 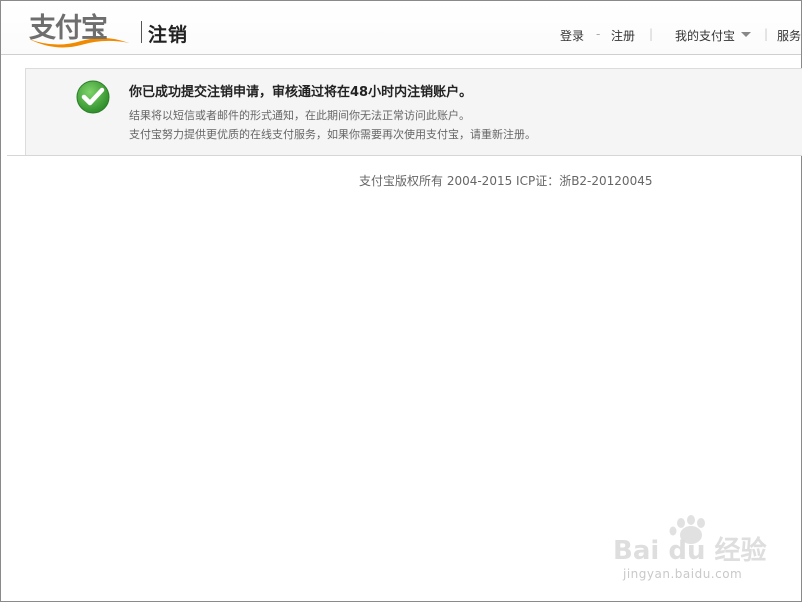 What do you see at coordinates (332, 134) in the screenshot?
I see `notice-detail-2: 支付宝努力提供更优质的在线支付服务，如果你需要再次使用支付宝，请重新注册。` at bounding box center [332, 134].